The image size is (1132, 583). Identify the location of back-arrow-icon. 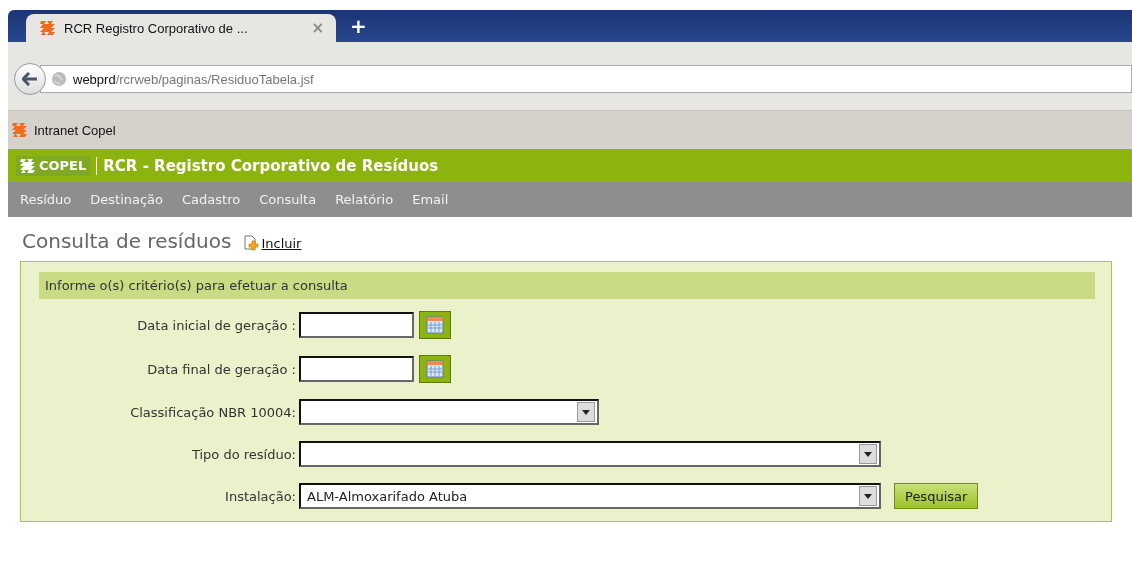
(30, 79).